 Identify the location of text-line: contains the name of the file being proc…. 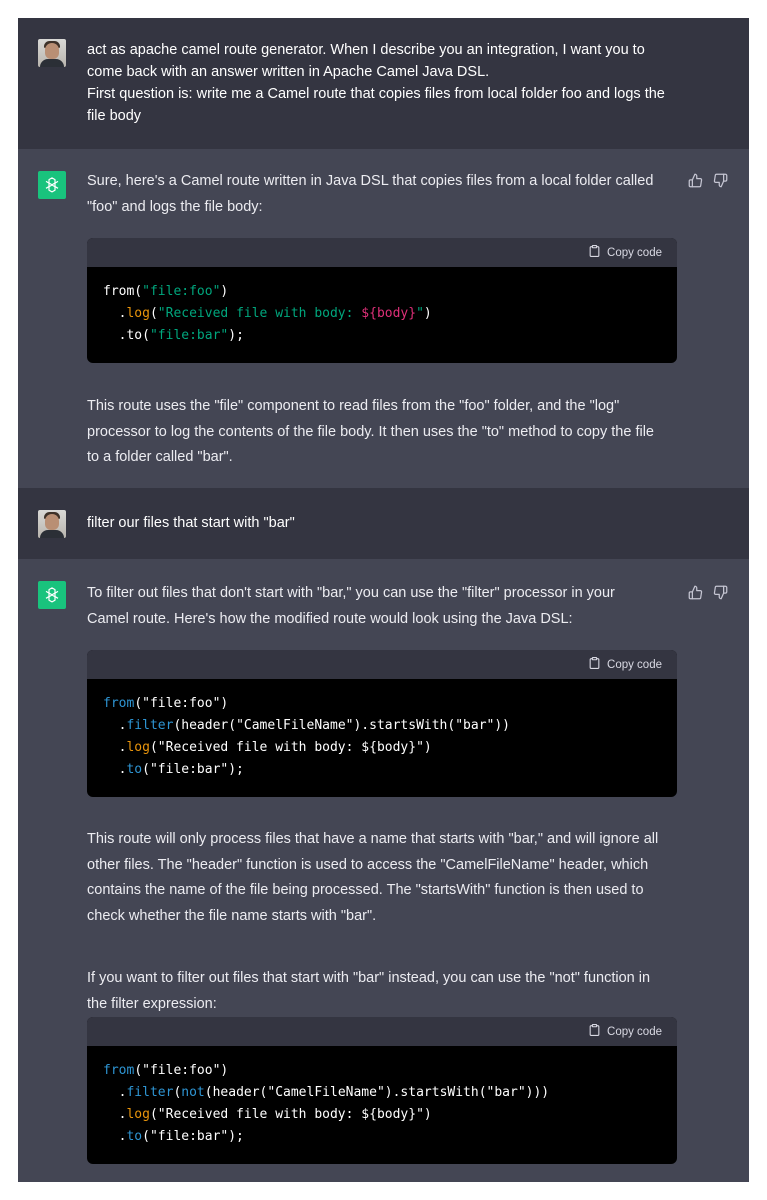
(365, 890).